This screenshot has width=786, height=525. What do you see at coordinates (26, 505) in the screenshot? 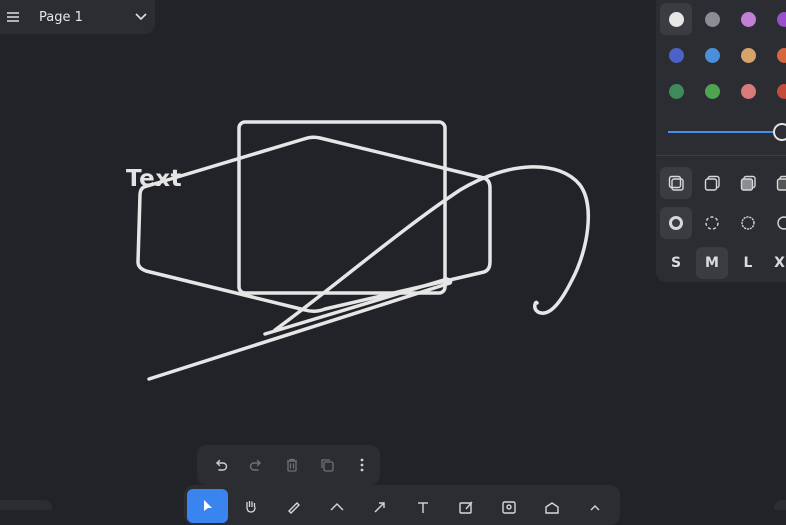
I see `bottom-left-panel-edge` at bounding box center [26, 505].